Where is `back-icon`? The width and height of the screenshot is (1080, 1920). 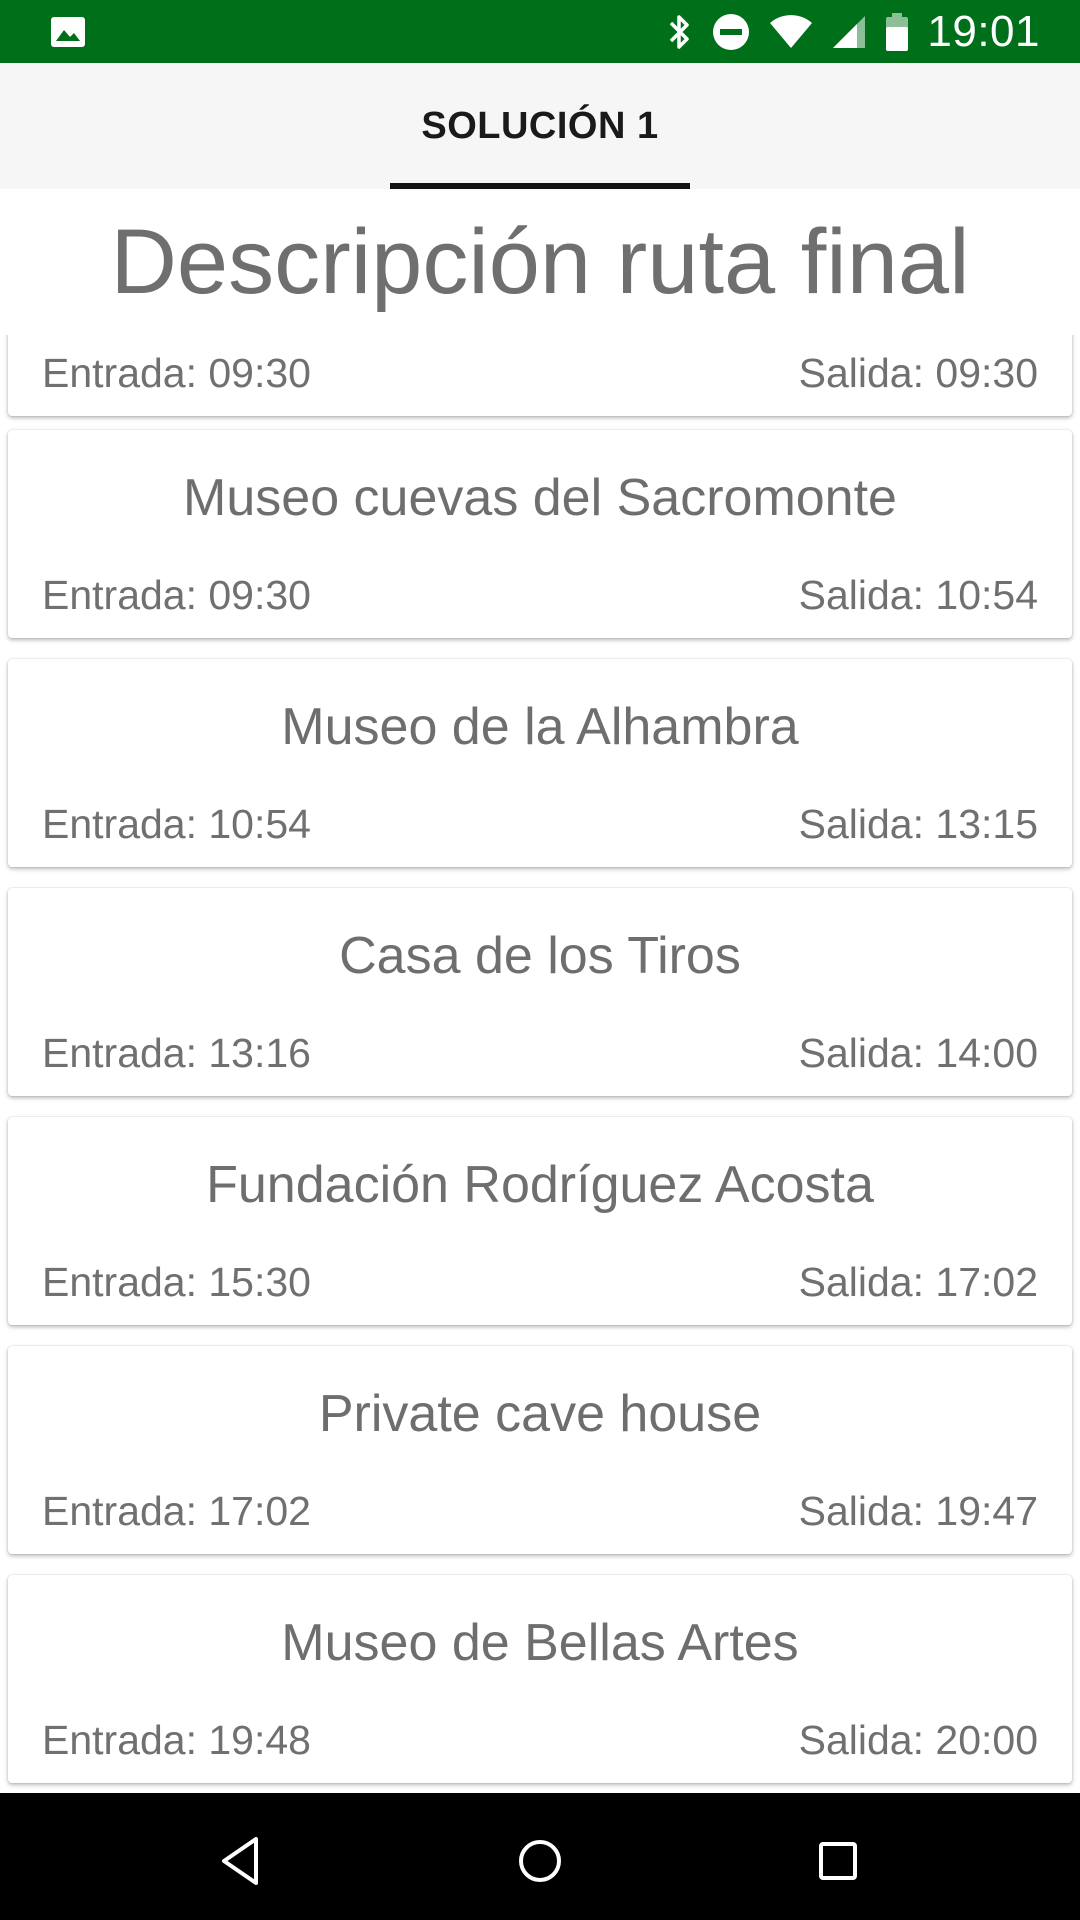 back-icon is located at coordinates (242, 1861).